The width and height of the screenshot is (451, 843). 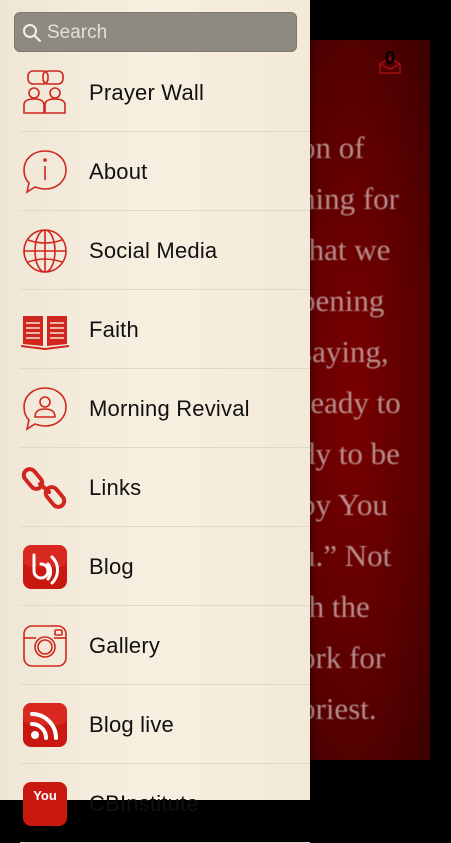 I want to click on menu-item-label: Links, so click(x=115, y=487).